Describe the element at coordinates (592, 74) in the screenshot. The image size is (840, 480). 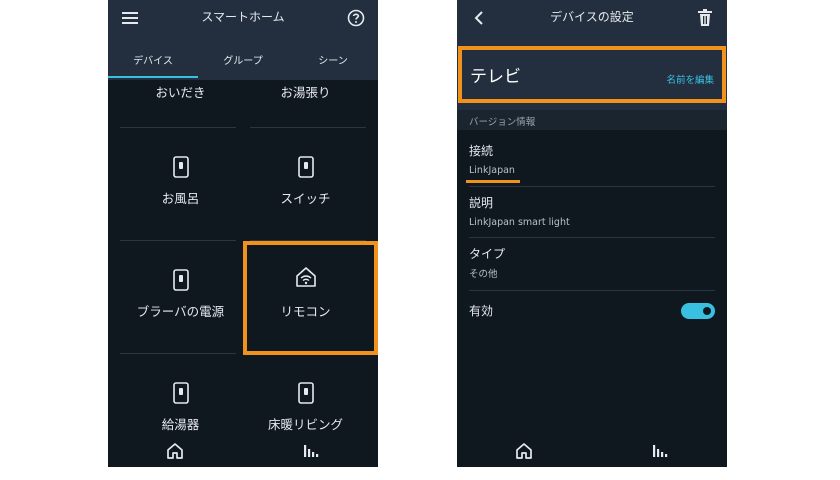
I see `highlight-name-section` at that location.